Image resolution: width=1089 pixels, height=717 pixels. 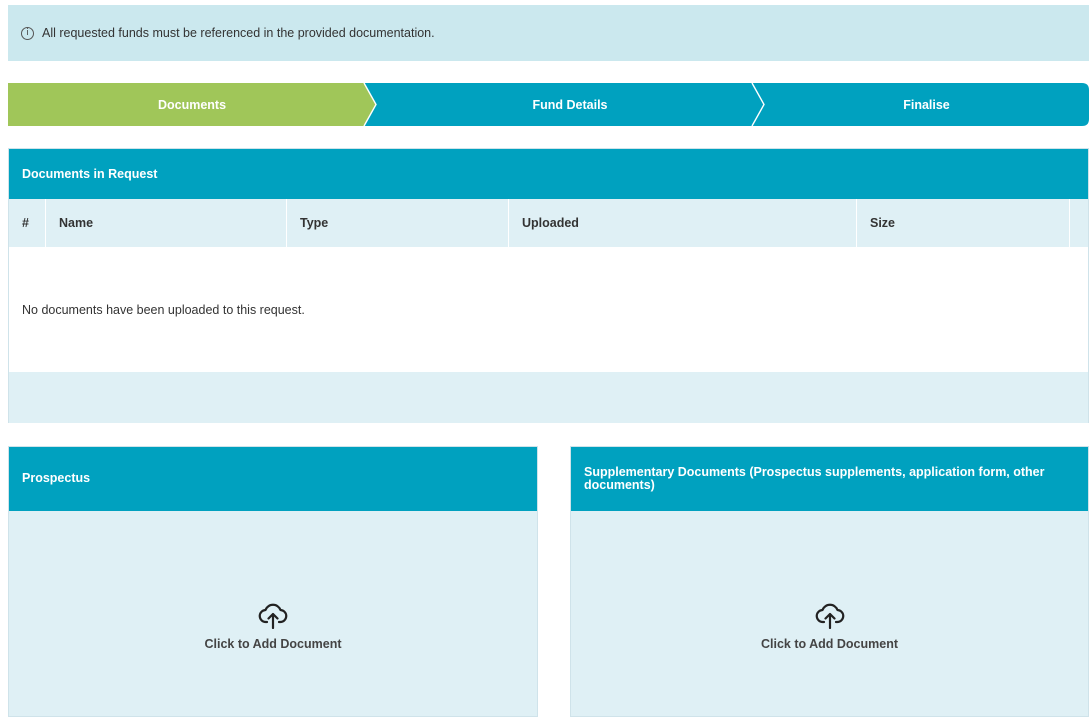 I want to click on step-finalise: Finalise, so click(x=926, y=104).